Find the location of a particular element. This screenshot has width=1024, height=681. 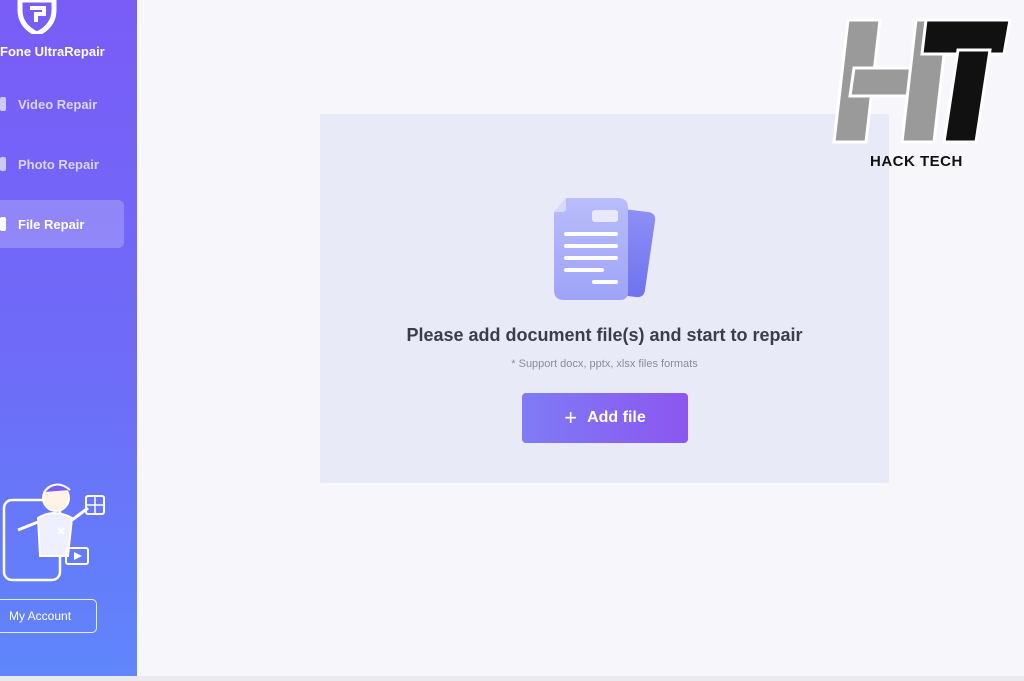

bottom-border is located at coordinates (512, 678).